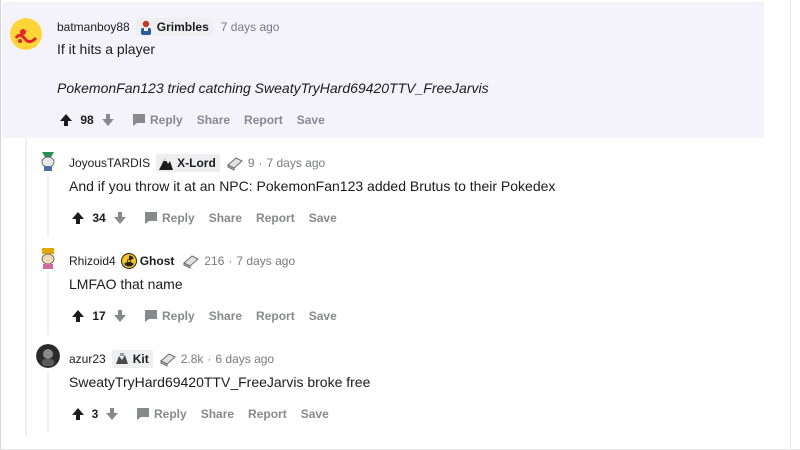  What do you see at coordinates (99, 316) in the screenshot?
I see `vote-score: 17` at bounding box center [99, 316].